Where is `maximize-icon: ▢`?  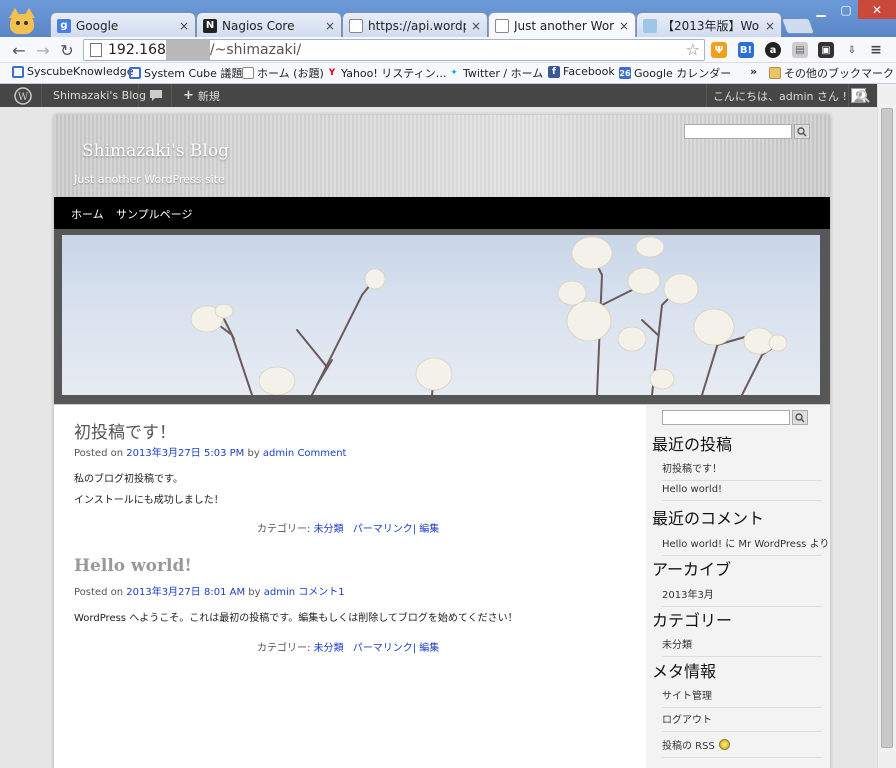
maximize-icon: ▢ is located at coordinates (846, 9).